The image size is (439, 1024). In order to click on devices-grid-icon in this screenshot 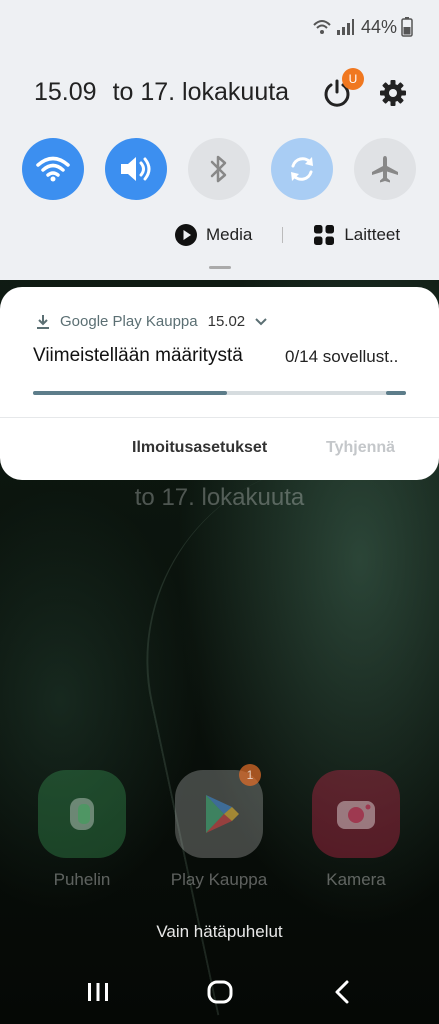, I will do `click(324, 235)`.